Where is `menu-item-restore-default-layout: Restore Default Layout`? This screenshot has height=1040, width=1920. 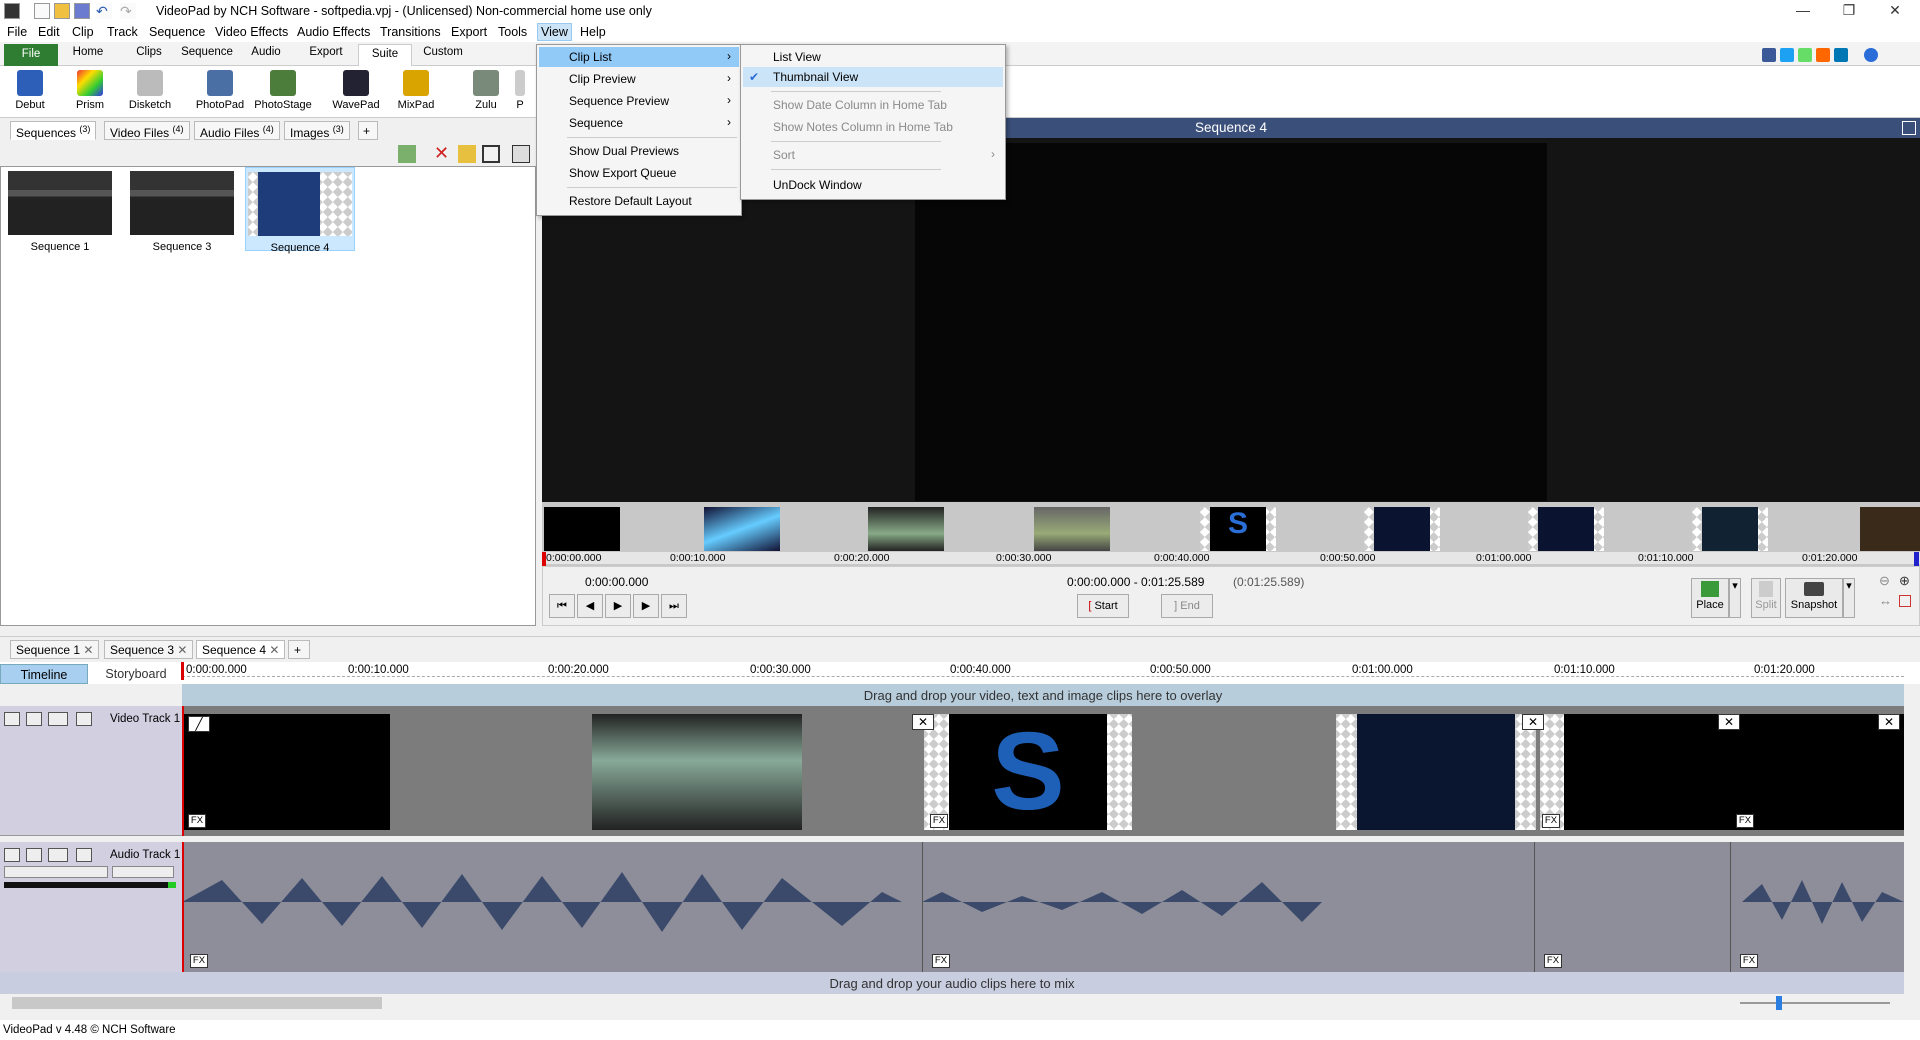
menu-item-restore-default-layout: Restore Default Layout is located at coordinates (639, 201).